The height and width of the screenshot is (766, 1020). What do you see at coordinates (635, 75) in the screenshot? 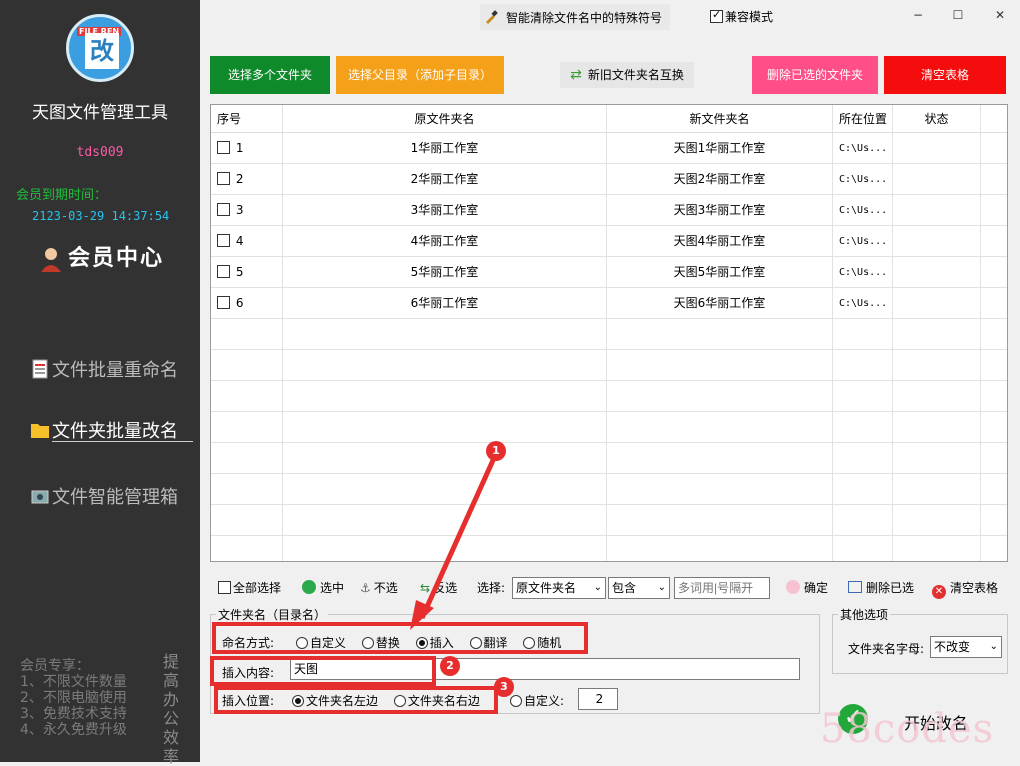
I see `swap-names-label: 新旧文件夹名互换` at bounding box center [635, 75].